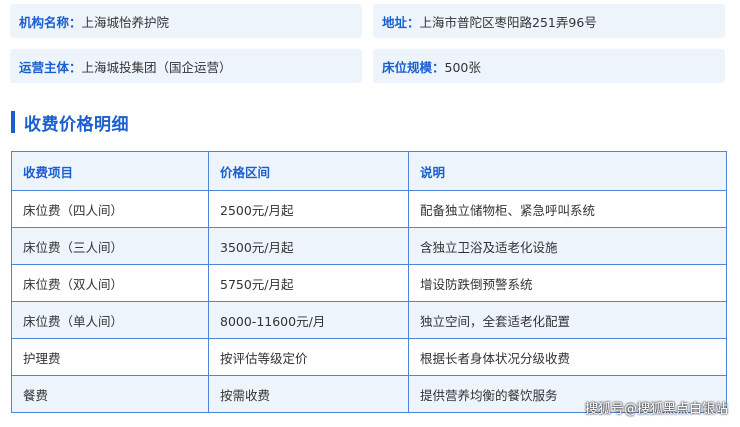 The width and height of the screenshot is (740, 427). What do you see at coordinates (110, 209) in the screenshot?
I see `table-cell: 床位费（四人间）` at bounding box center [110, 209].